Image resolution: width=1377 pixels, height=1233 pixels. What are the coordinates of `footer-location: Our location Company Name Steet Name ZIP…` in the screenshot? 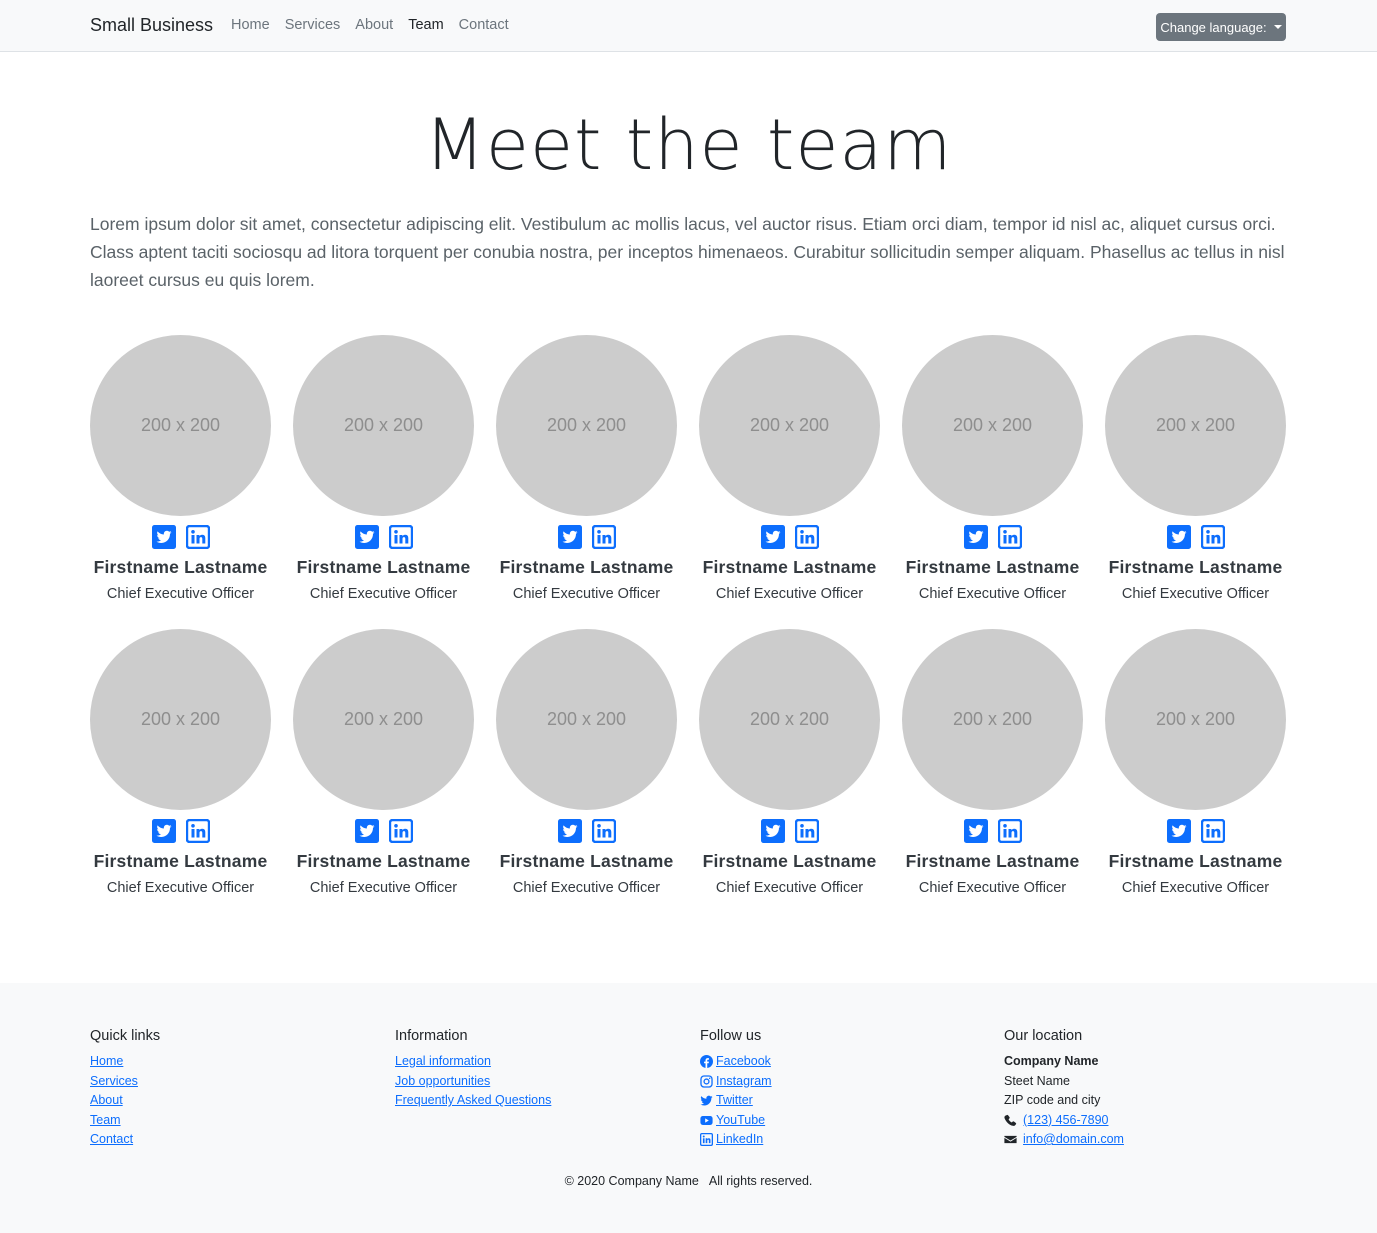 It's located at (1064, 1089).